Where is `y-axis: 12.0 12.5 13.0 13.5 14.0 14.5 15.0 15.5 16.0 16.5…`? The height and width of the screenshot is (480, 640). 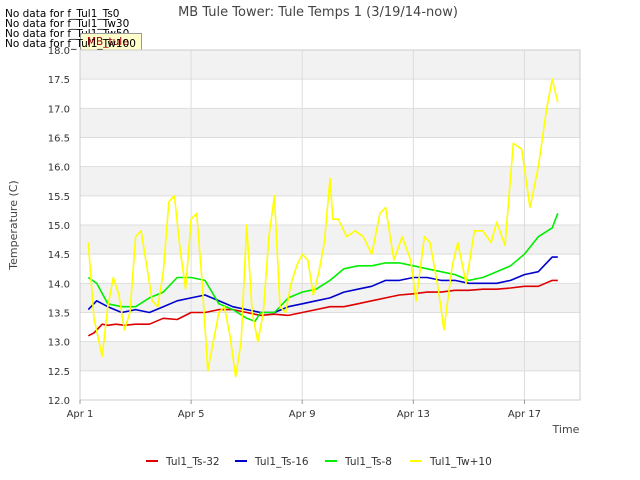
y-axis: 12.0 12.5 13.0 13.5 14.0 14.5 15.0 15.5 16.0 16.5… is located at coordinates (59, 226).